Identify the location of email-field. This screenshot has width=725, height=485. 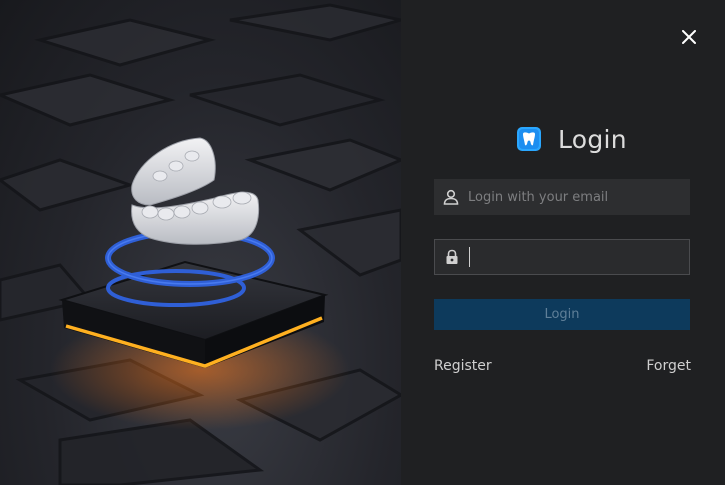
(562, 197).